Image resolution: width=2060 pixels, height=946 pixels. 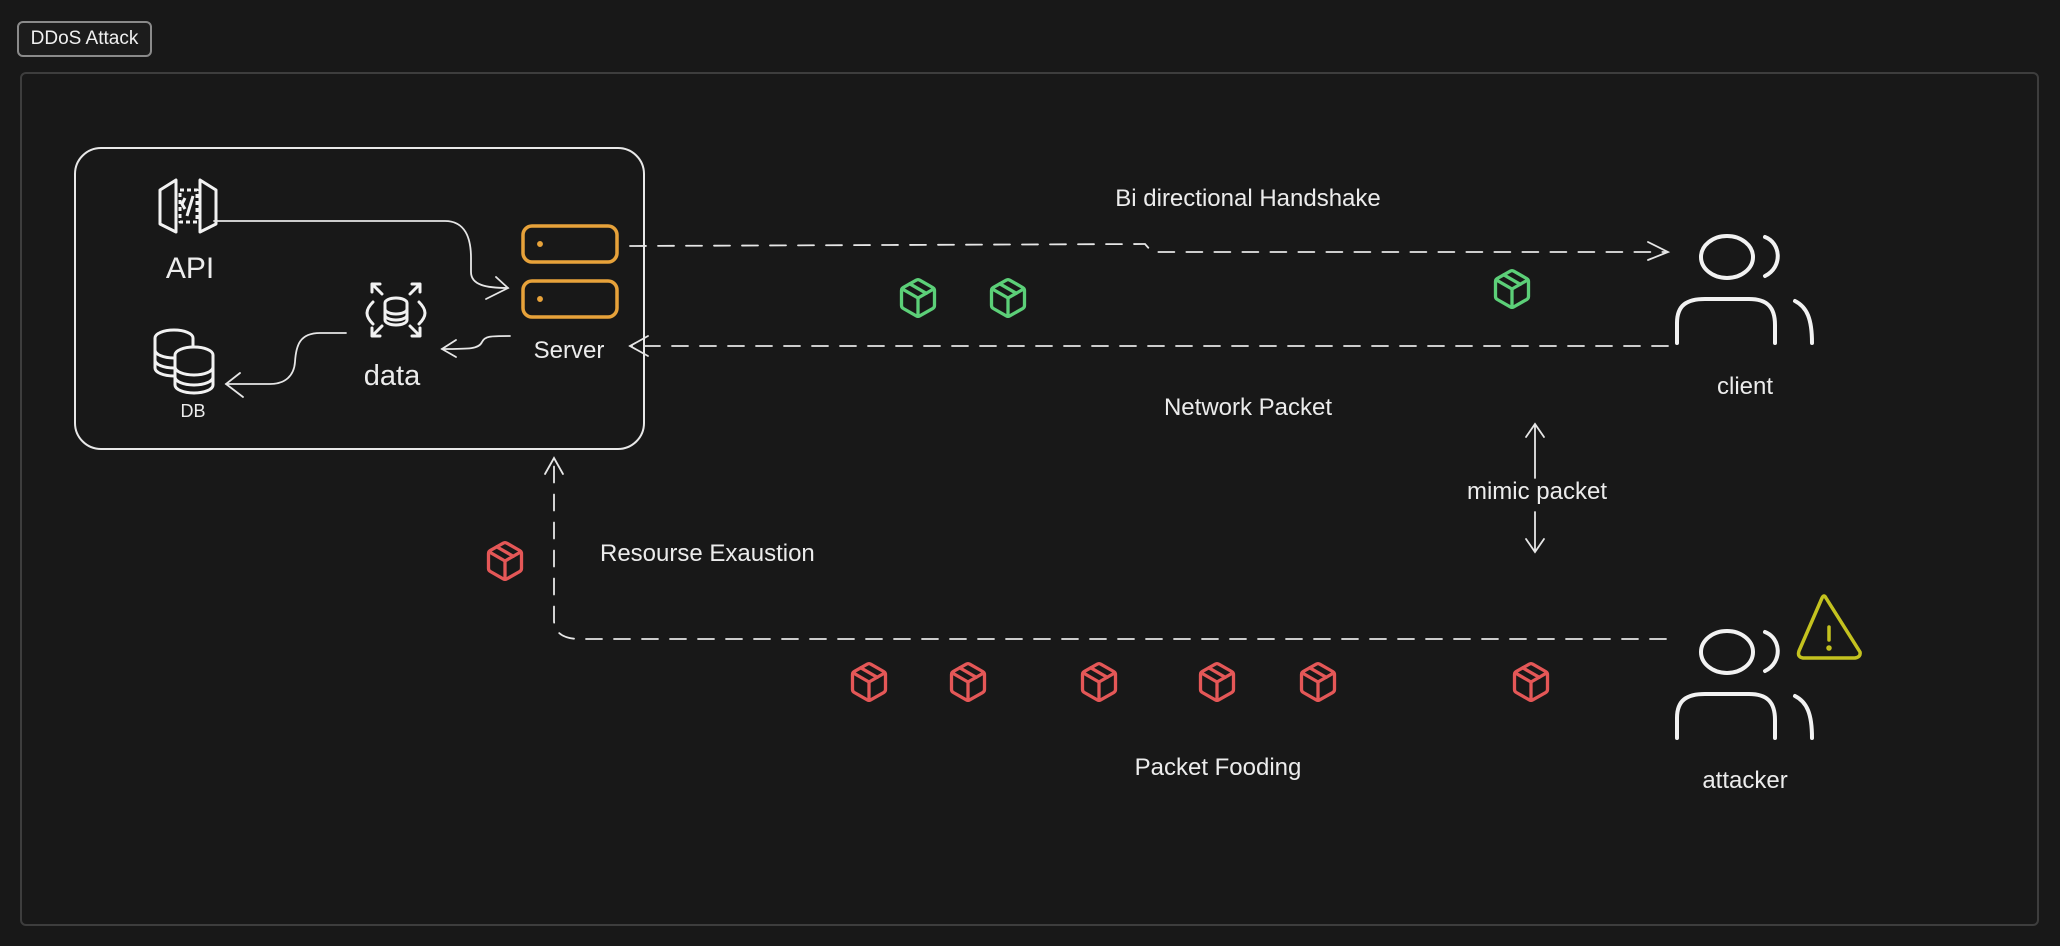 What do you see at coordinates (192, 411) in the screenshot?
I see `db-label: DB` at bounding box center [192, 411].